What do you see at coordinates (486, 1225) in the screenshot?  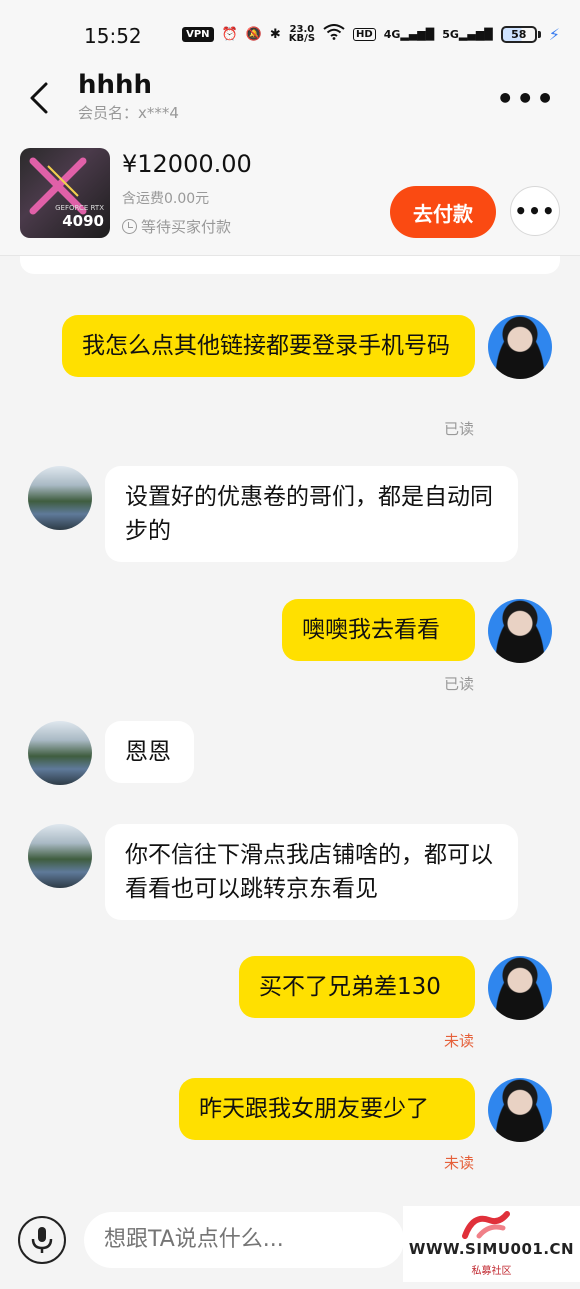 I see `watermark-logo-icon` at bounding box center [486, 1225].